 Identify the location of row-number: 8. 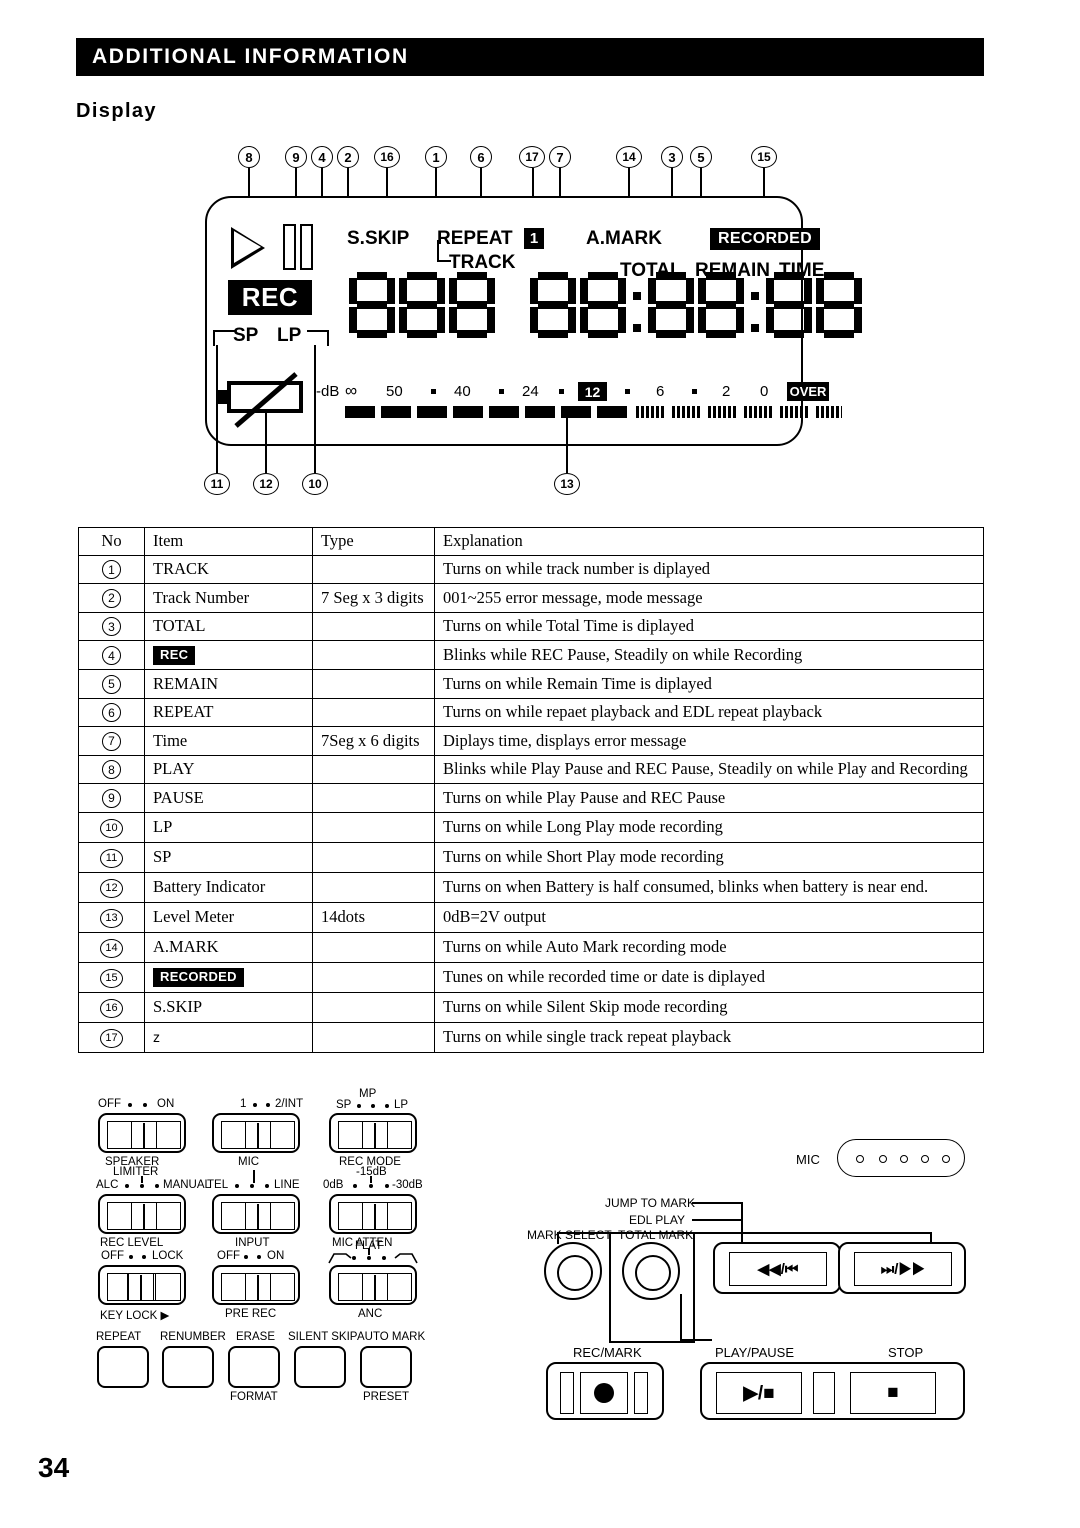
(111, 769).